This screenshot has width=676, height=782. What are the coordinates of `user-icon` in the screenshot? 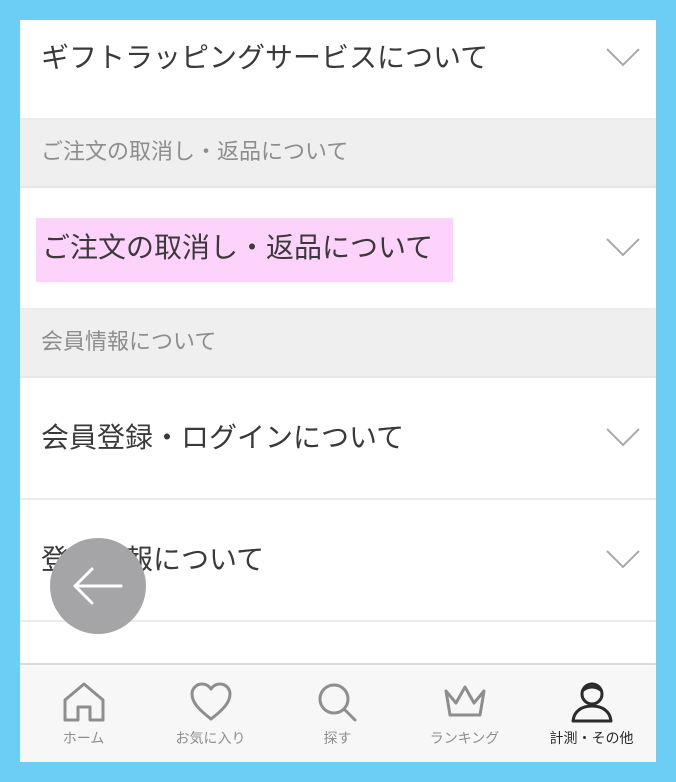 It's located at (591, 702).